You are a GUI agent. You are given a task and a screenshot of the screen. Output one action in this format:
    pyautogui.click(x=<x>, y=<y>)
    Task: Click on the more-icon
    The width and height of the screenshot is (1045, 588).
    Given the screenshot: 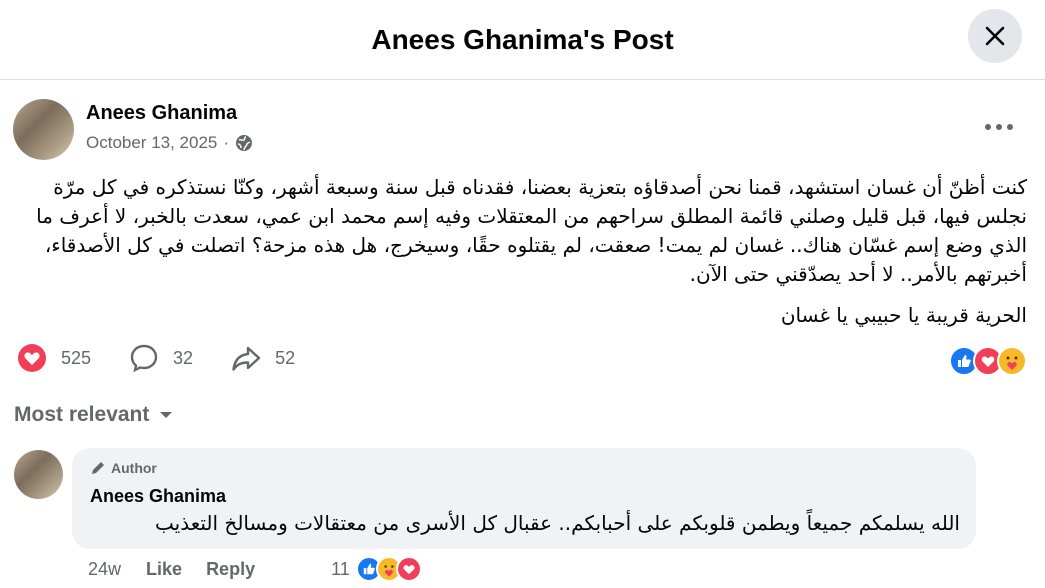 What is the action you would take?
    pyautogui.click(x=999, y=127)
    